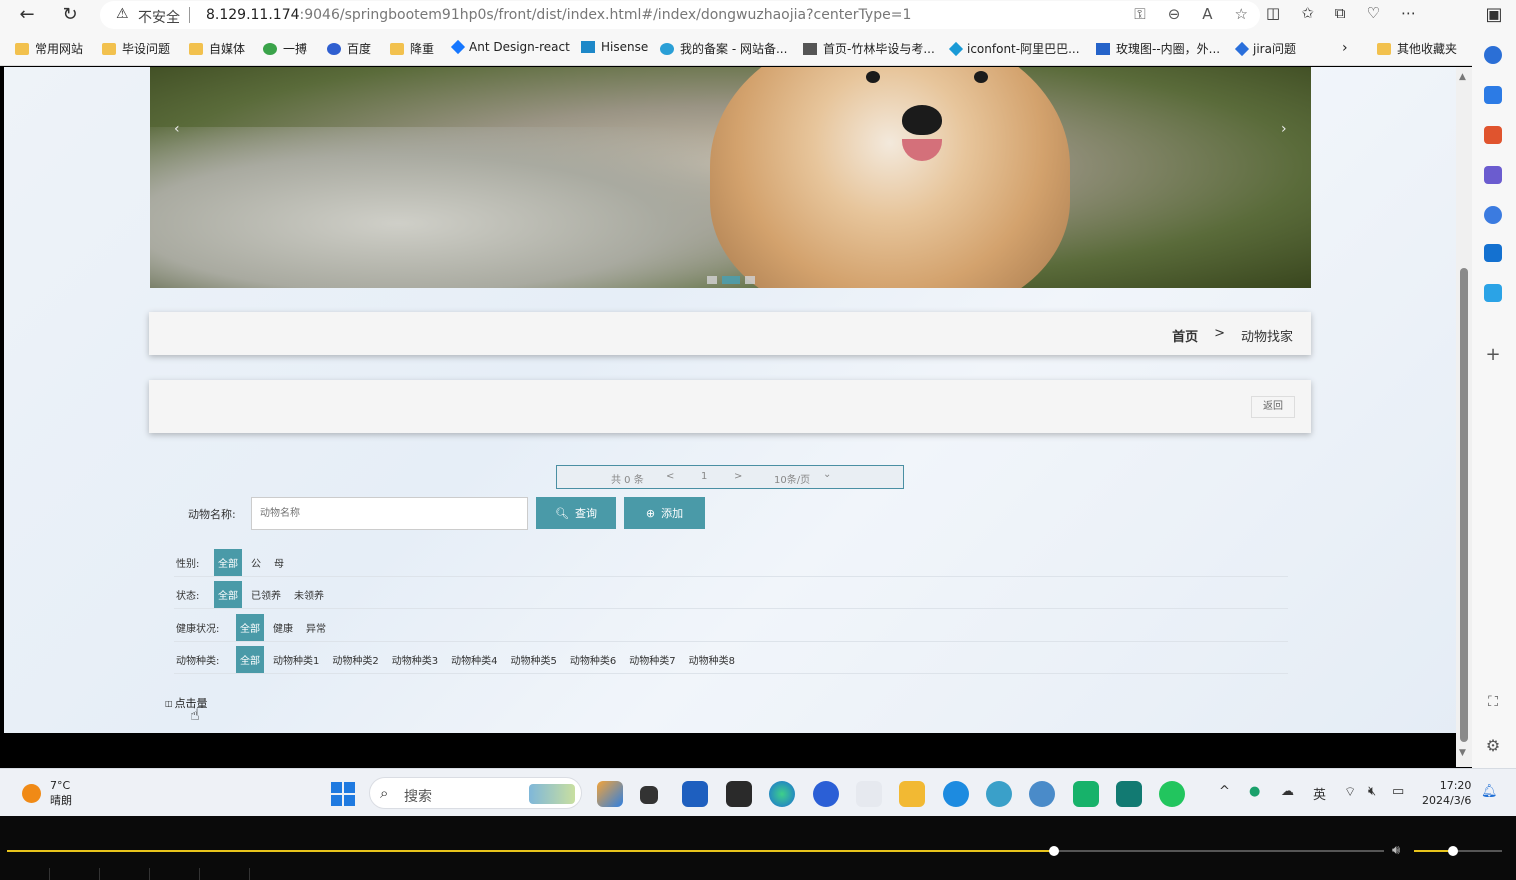  Describe the element at coordinates (389, 513) in the screenshot. I see `animal-name-input` at that location.